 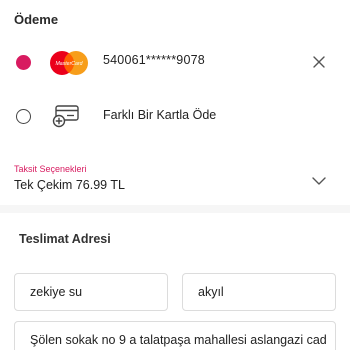 What do you see at coordinates (319, 181) in the screenshot?
I see `chevron-down-icon` at bounding box center [319, 181].